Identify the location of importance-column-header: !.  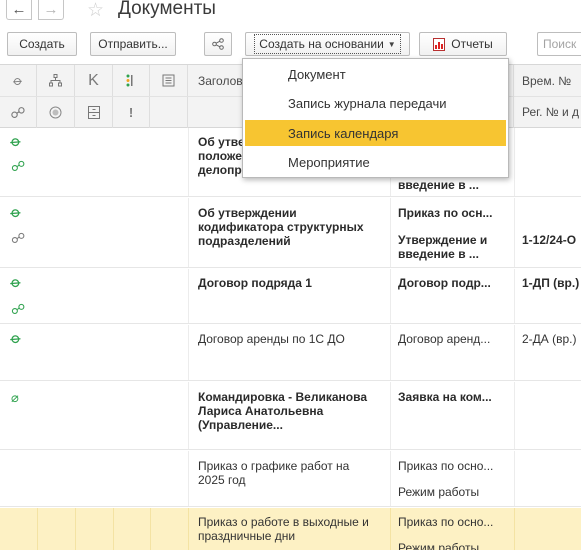
(131, 112).